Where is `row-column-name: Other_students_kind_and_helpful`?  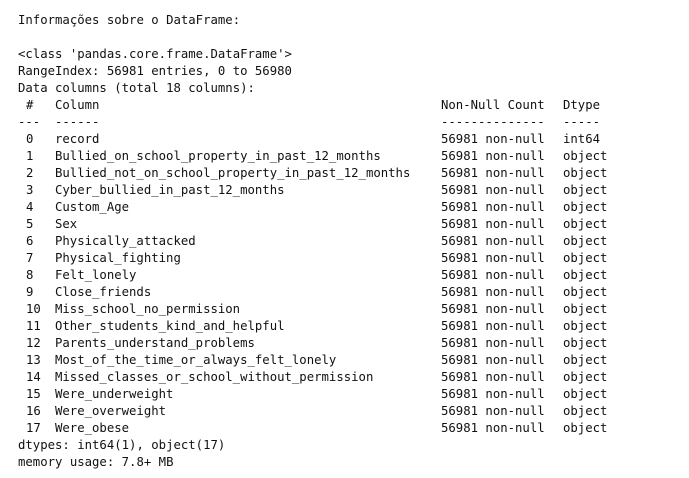 row-column-name: Other_students_kind_and_helpful is located at coordinates (170, 326).